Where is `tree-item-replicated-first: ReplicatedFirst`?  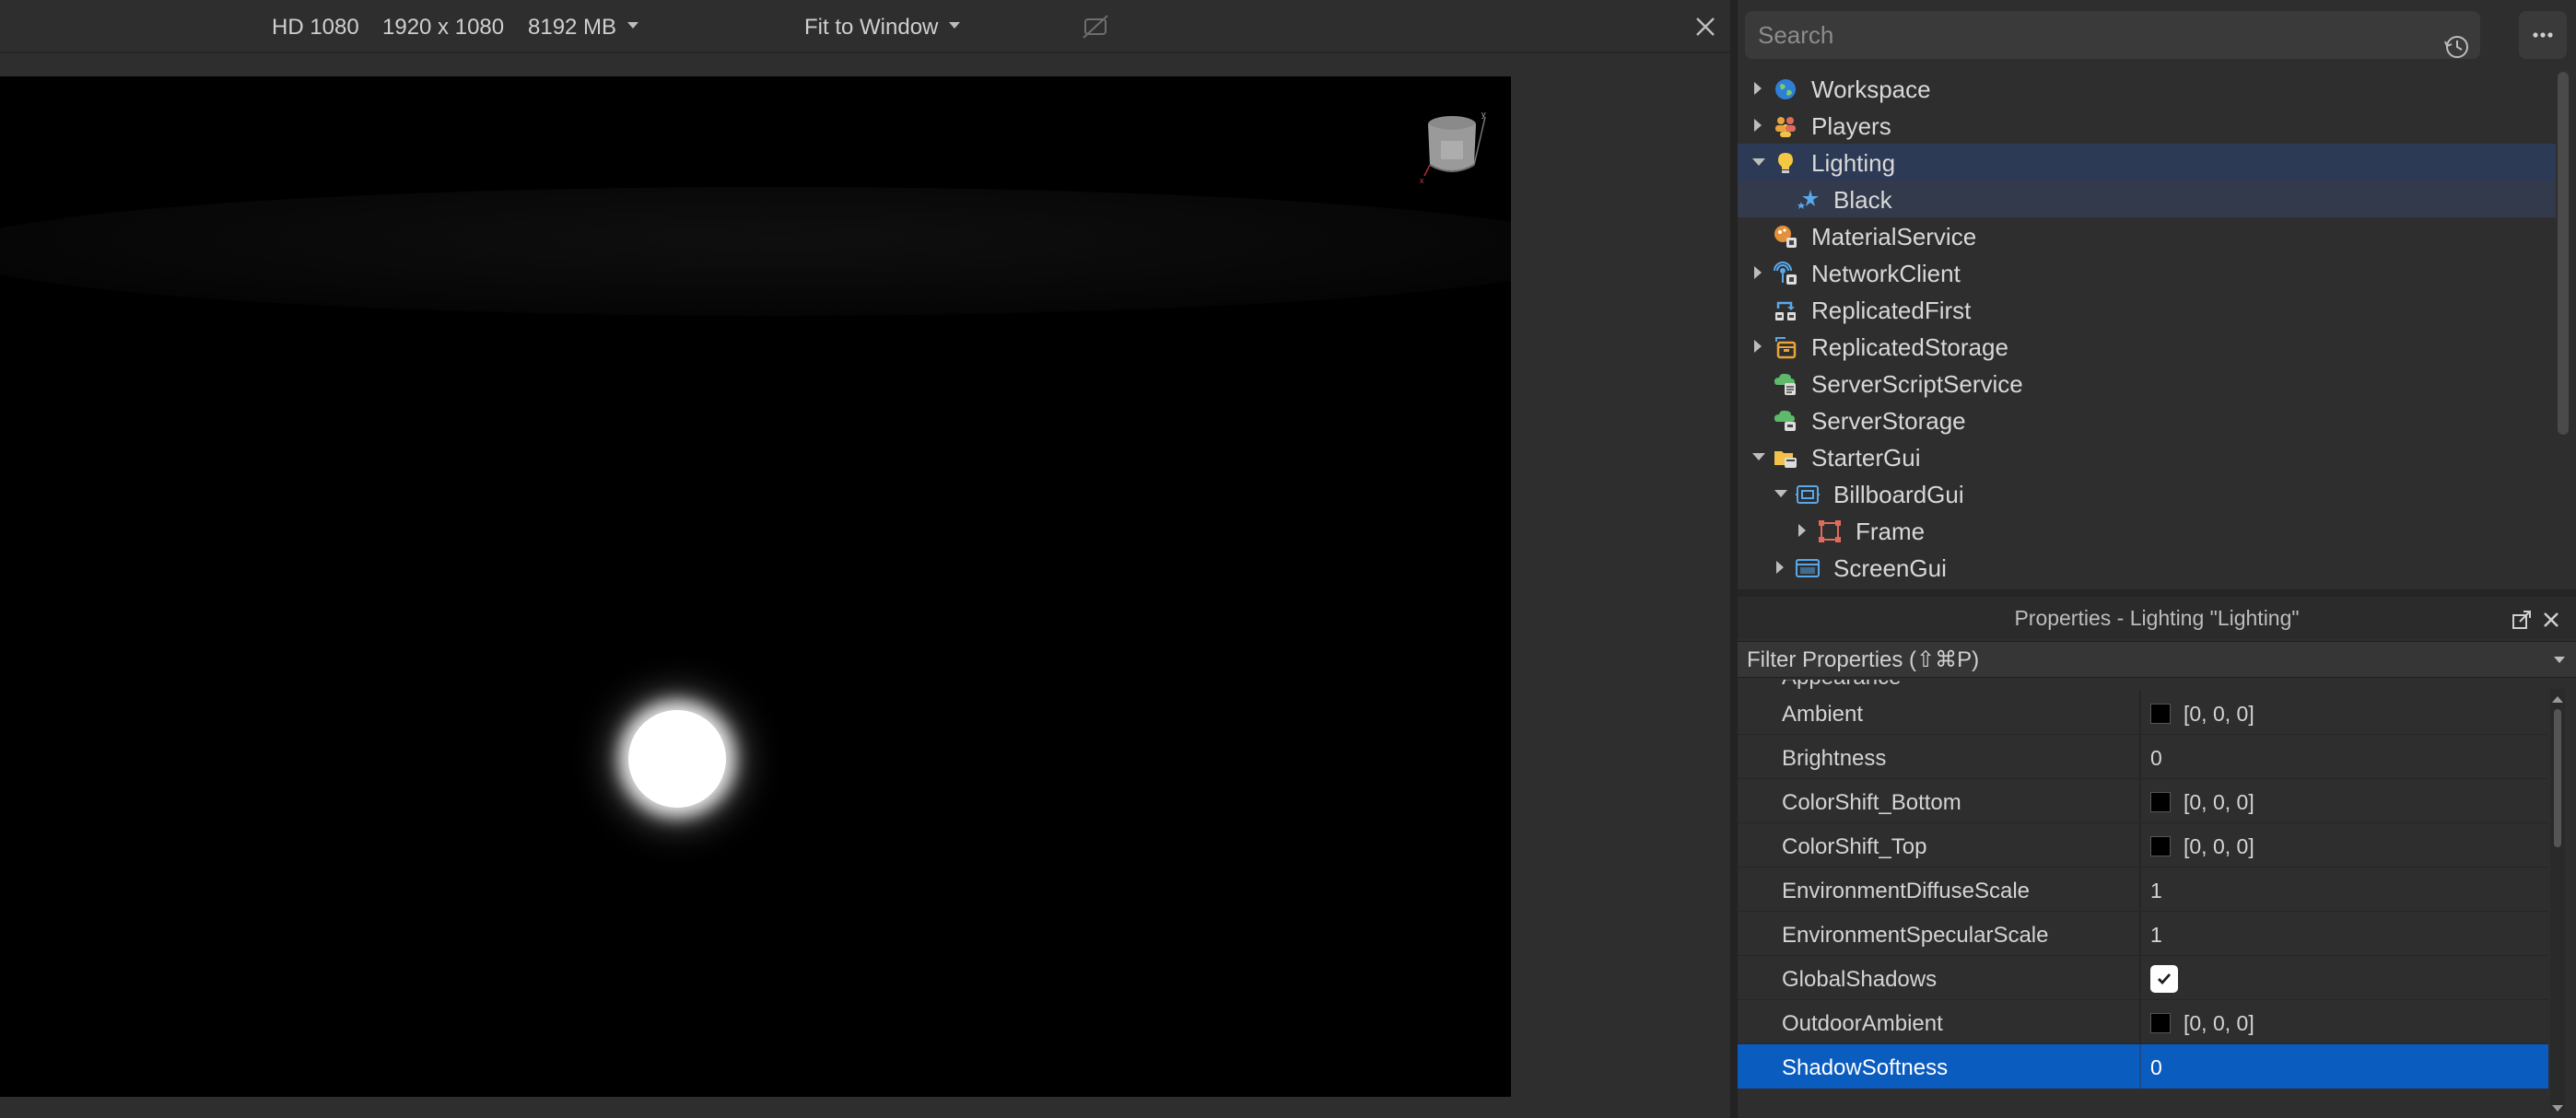
tree-item-replicated-first: ReplicatedFirst is located at coordinates (2147, 309).